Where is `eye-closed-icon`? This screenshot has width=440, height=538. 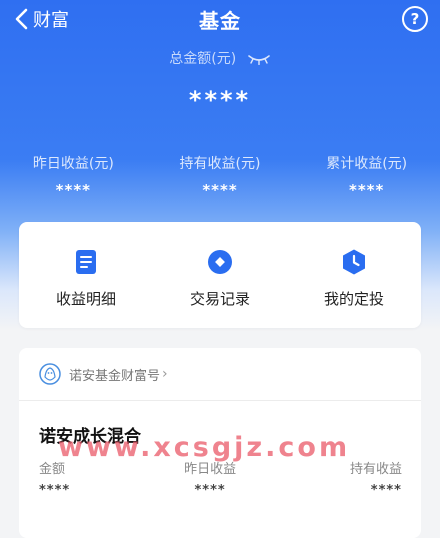
eye-closed-icon is located at coordinates (259, 59).